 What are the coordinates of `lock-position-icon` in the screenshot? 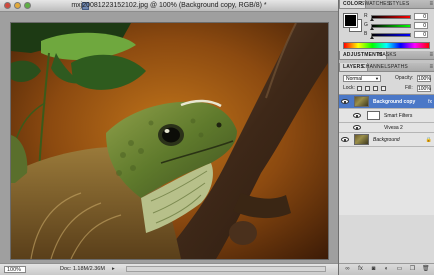 It's located at (375, 88).